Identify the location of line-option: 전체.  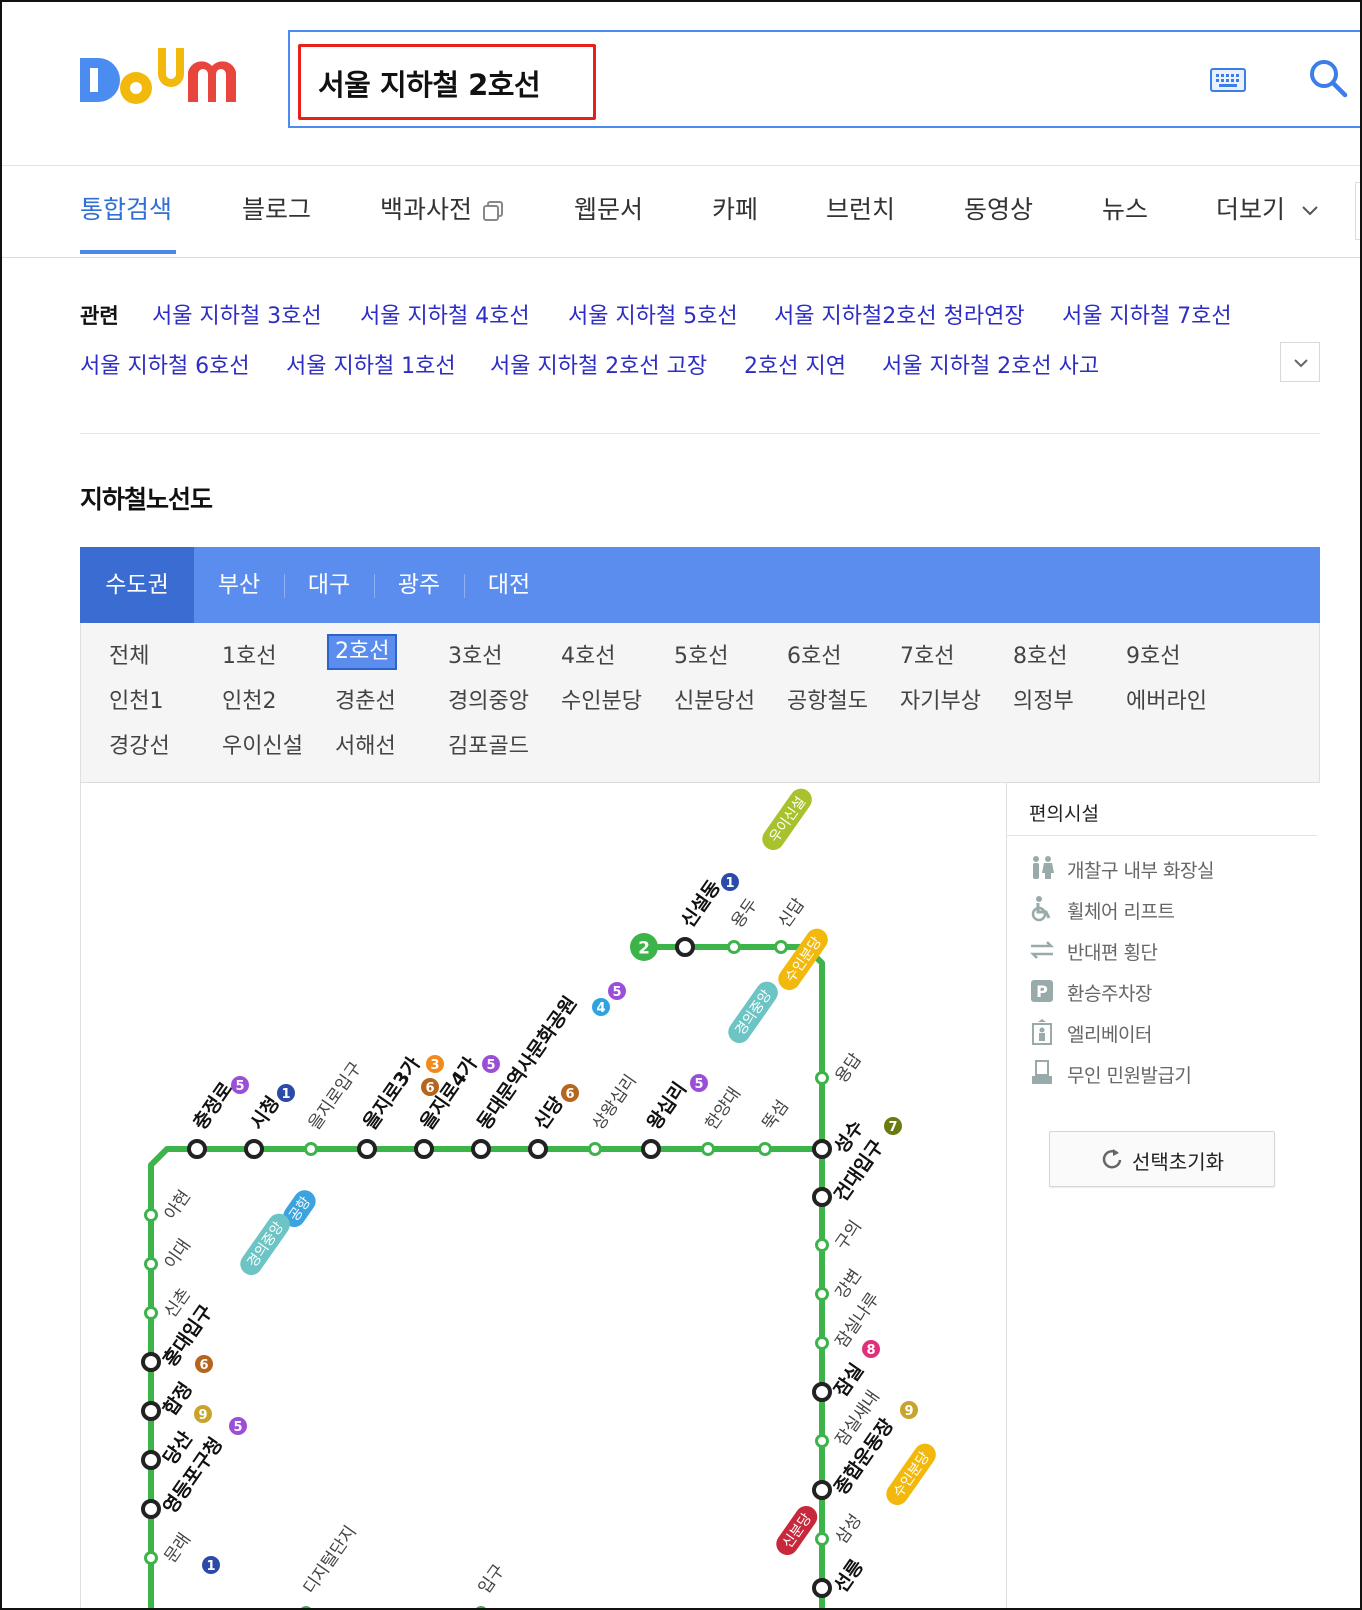
(129, 654).